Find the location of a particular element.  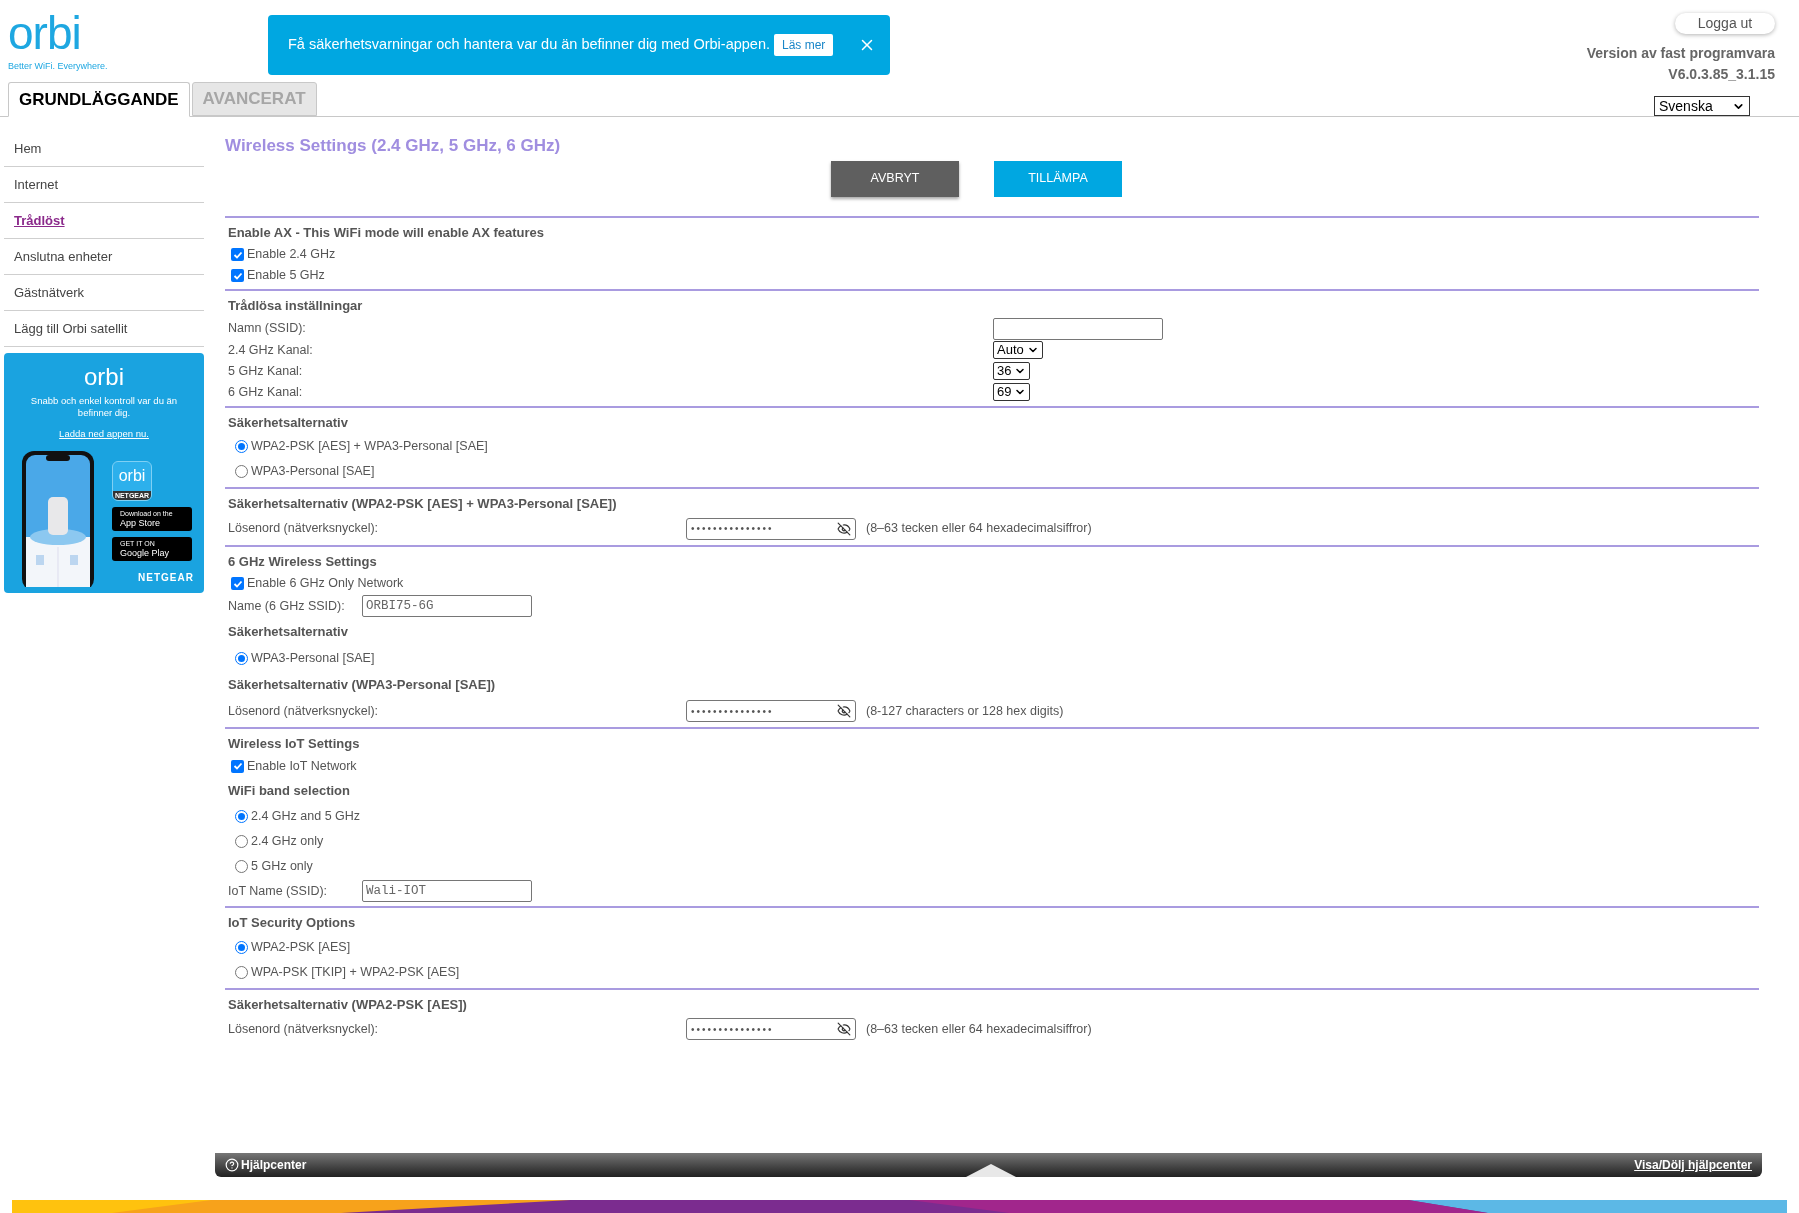

banner-message: Få säkerhetsvarningar och hantera var du än befinner dig med Orbi-appen. is located at coordinates (529, 45).